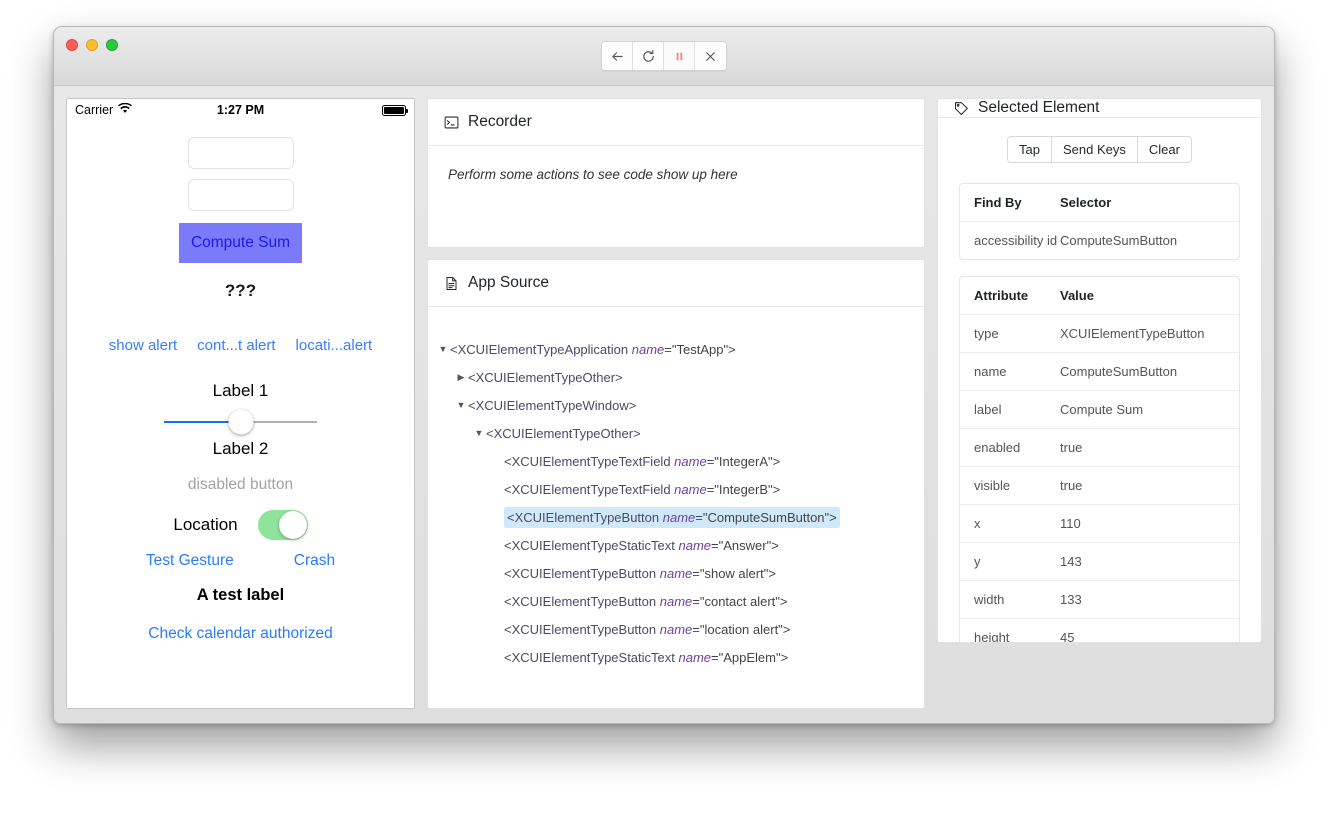 The height and width of the screenshot is (817, 1333). Describe the element at coordinates (1132, 333) in the screenshot. I see `table-cell: XCUIElementTypeButton` at that location.